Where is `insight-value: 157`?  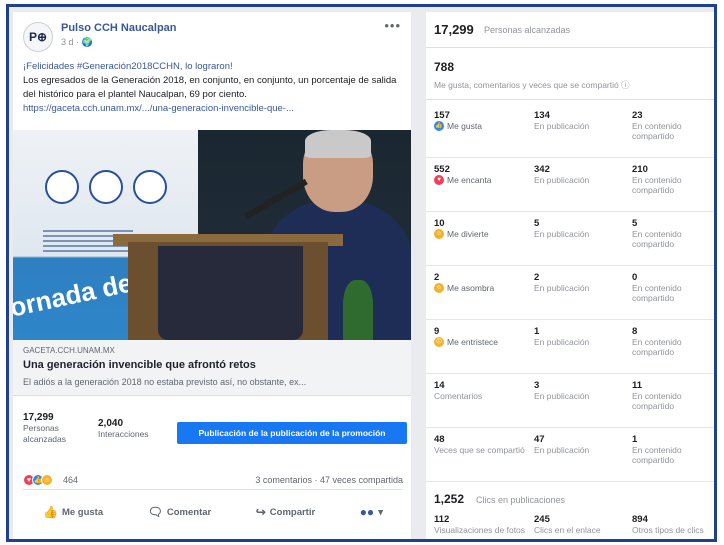 insight-value: 157 is located at coordinates (442, 115).